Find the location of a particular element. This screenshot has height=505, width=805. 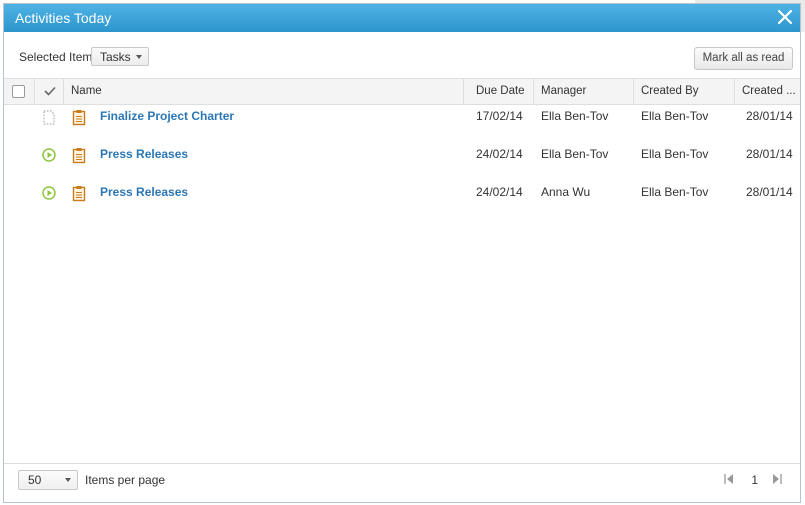

header-manager: Manager is located at coordinates (584, 91).